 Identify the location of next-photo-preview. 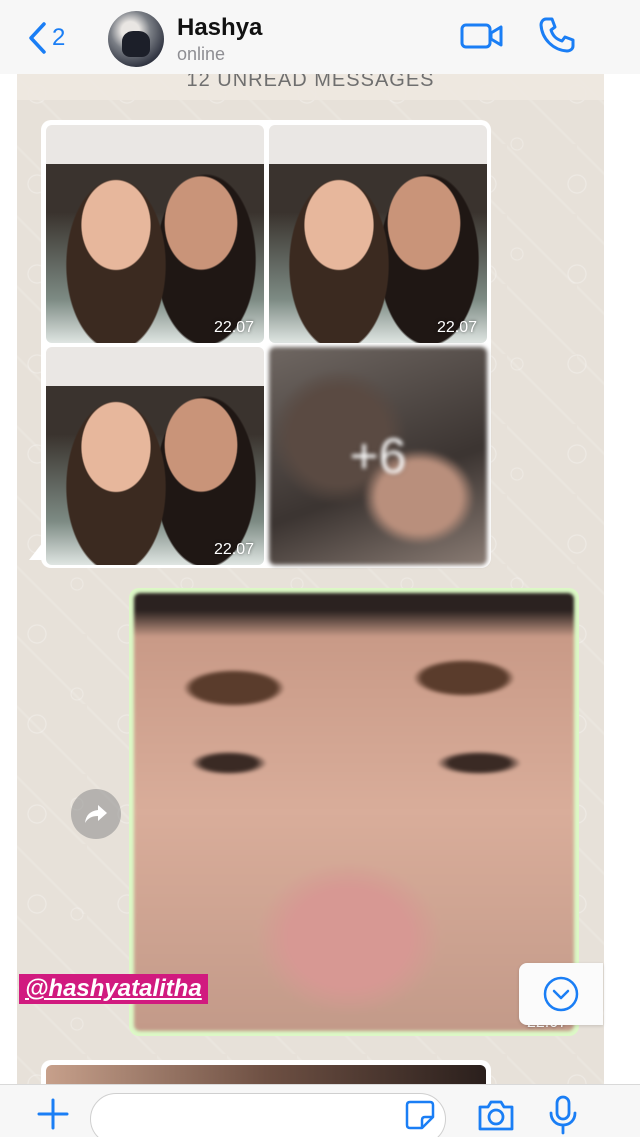
(266, 1074).